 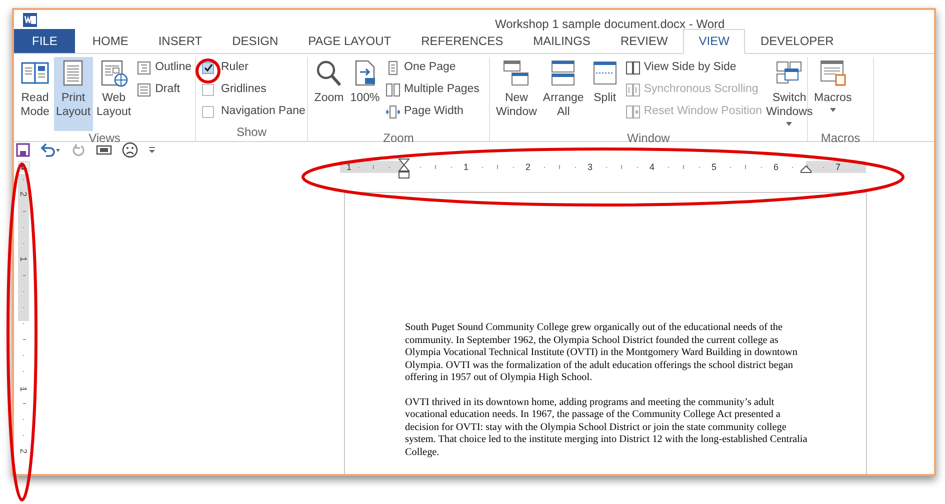 What do you see at coordinates (714, 166) in the screenshot?
I see `ruler-number: 5` at bounding box center [714, 166].